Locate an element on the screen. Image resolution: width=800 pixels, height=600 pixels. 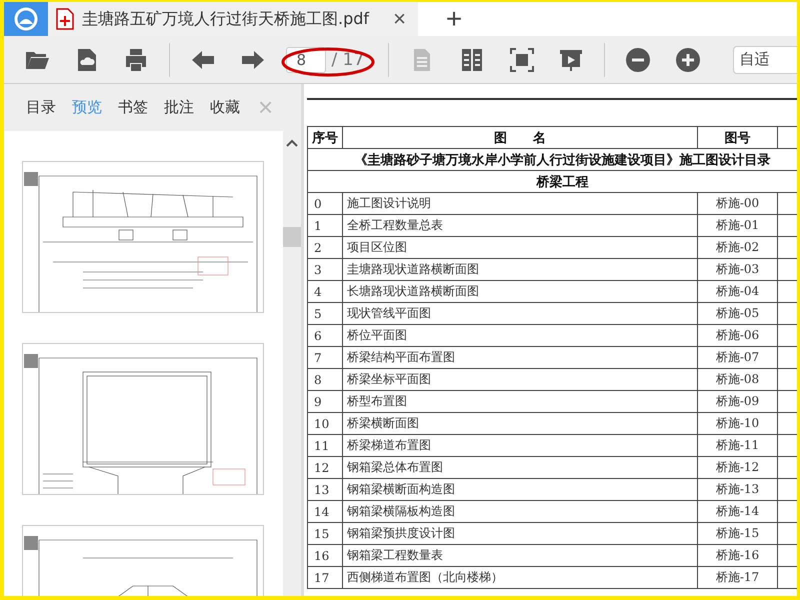
table-cell: 钢箱梁横断面构造图 is located at coordinates (520, 489).